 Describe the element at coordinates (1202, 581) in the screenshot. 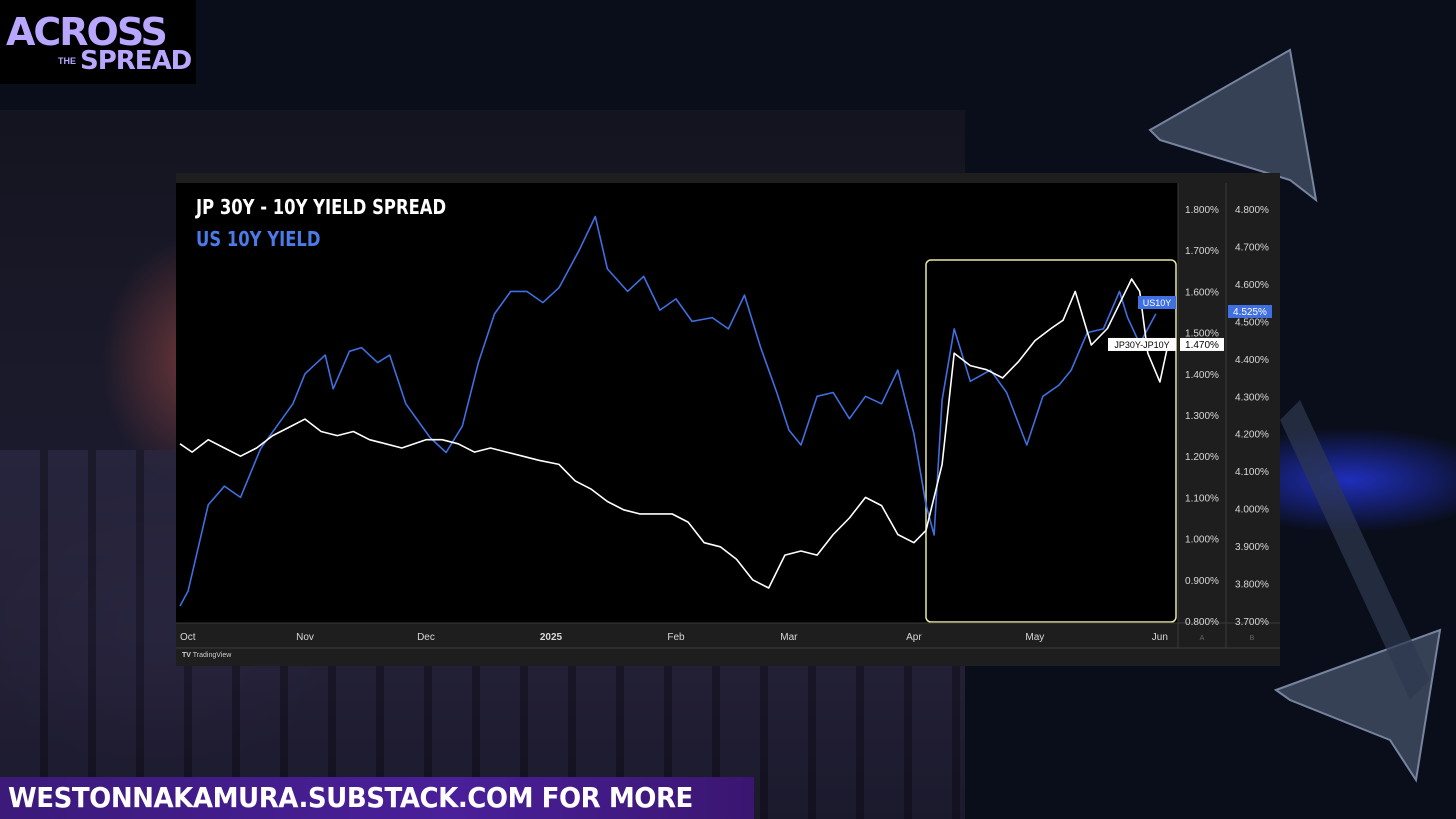

I see `y-axis-a-tick-label: 0.900%` at that location.